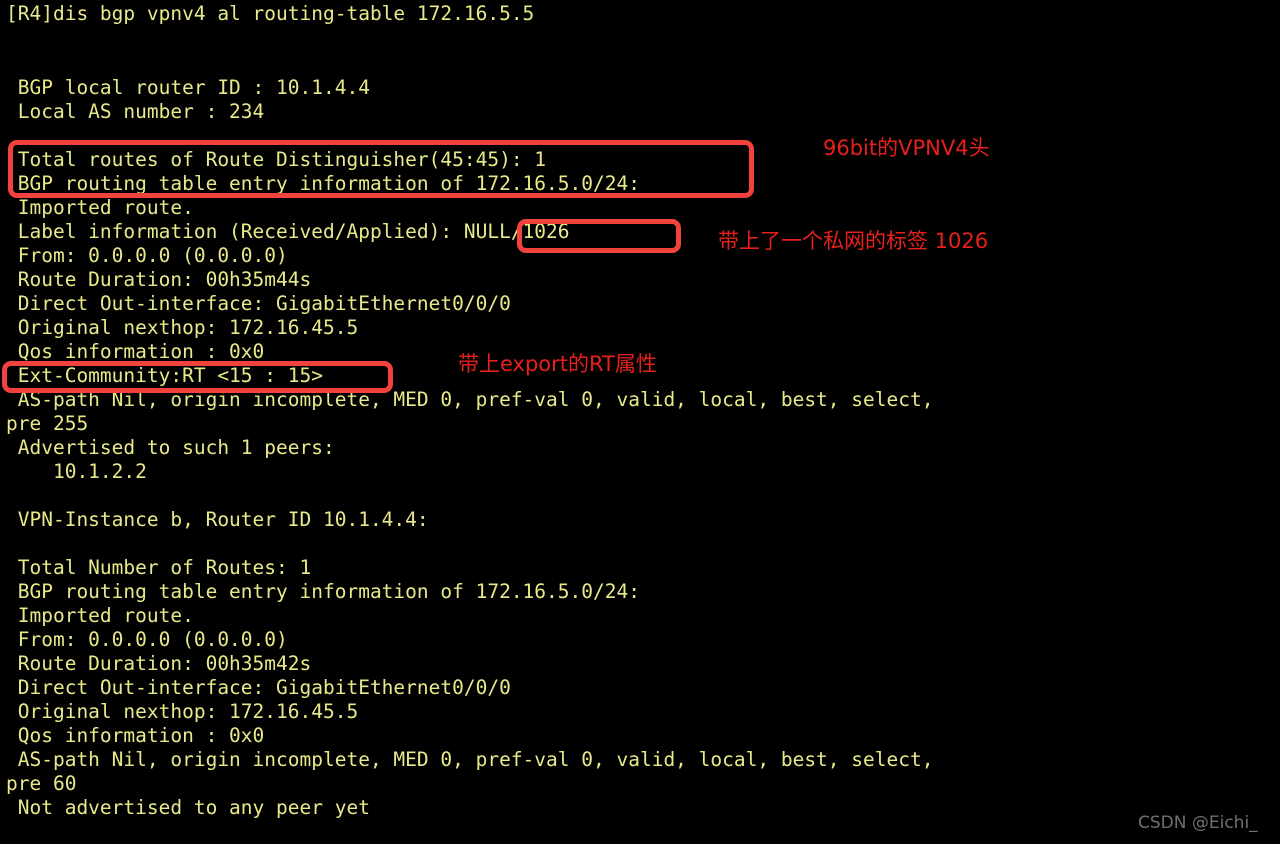 This screenshot has width=1280, height=844. Describe the element at coordinates (47, 423) in the screenshot. I see `terminal-line: pre 255` at that location.